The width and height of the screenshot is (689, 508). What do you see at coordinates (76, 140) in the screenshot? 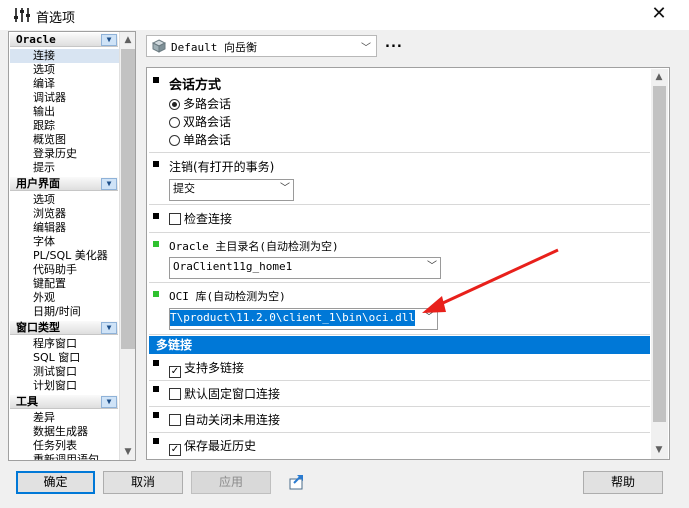
I see `tree-item: 概览图` at bounding box center [76, 140].